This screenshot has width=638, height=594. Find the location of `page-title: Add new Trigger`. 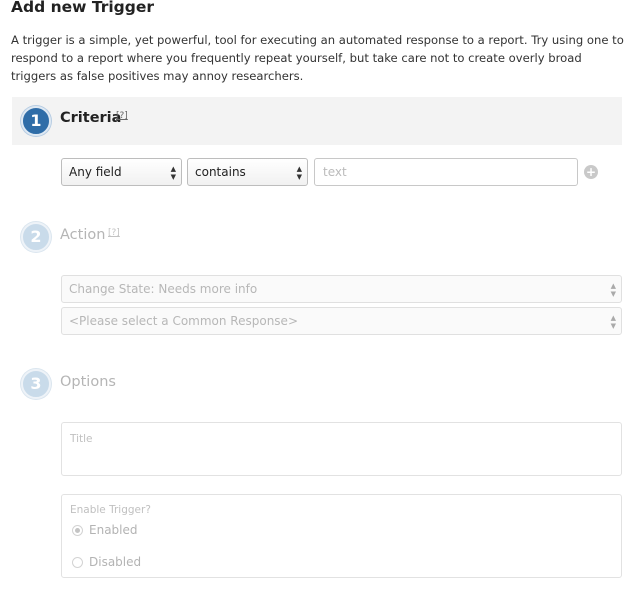

page-title: Add new Trigger is located at coordinates (83, 8).